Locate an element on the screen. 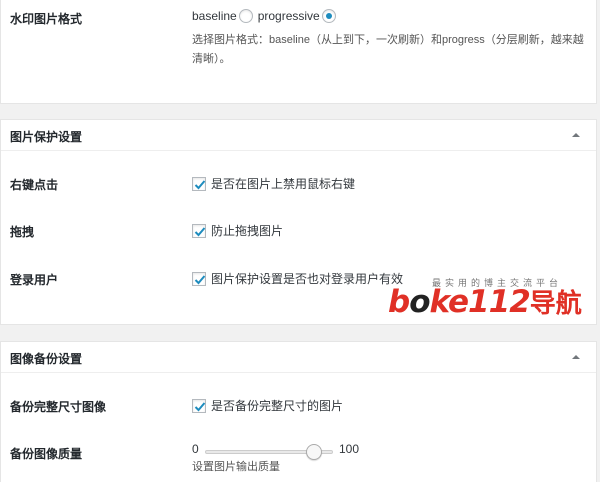 The image size is (600, 482). logged-in-field: 图片保护设置是否也对登录用户有效 is located at coordinates (297, 278).